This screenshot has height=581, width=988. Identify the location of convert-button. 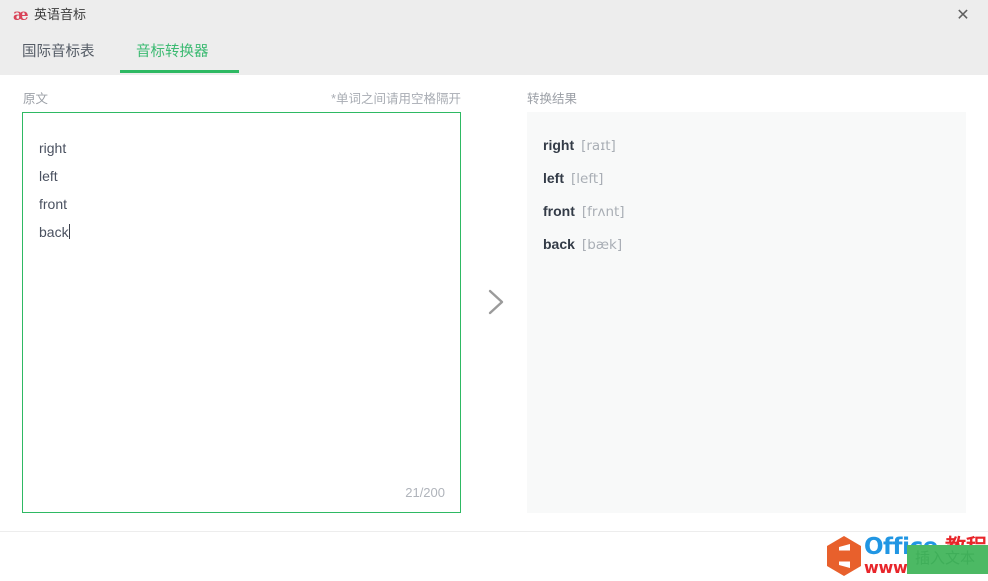
(496, 302).